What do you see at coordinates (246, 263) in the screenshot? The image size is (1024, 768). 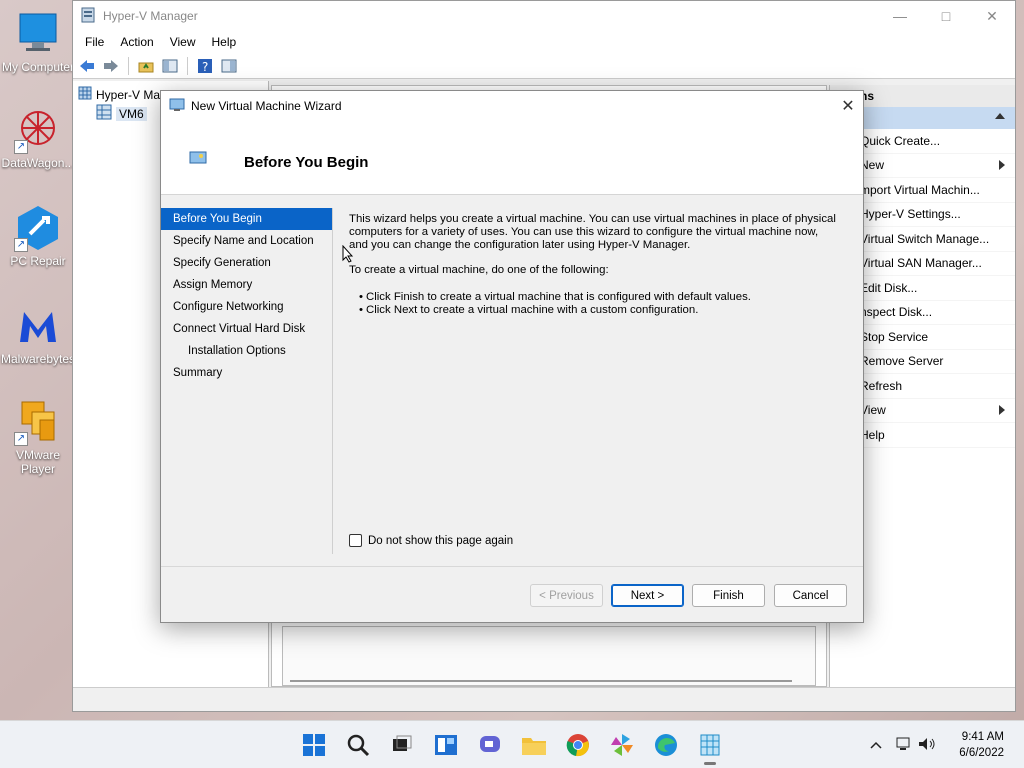 I see `step-specify-generation: Specify Generation` at bounding box center [246, 263].